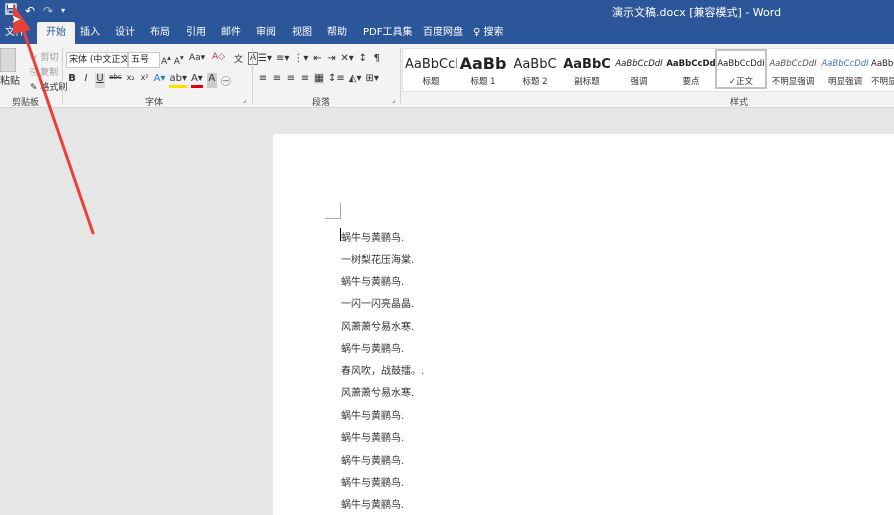  What do you see at coordinates (238, 58) in the screenshot?
I see `phonetic-guide-icon: 文` at bounding box center [238, 58].